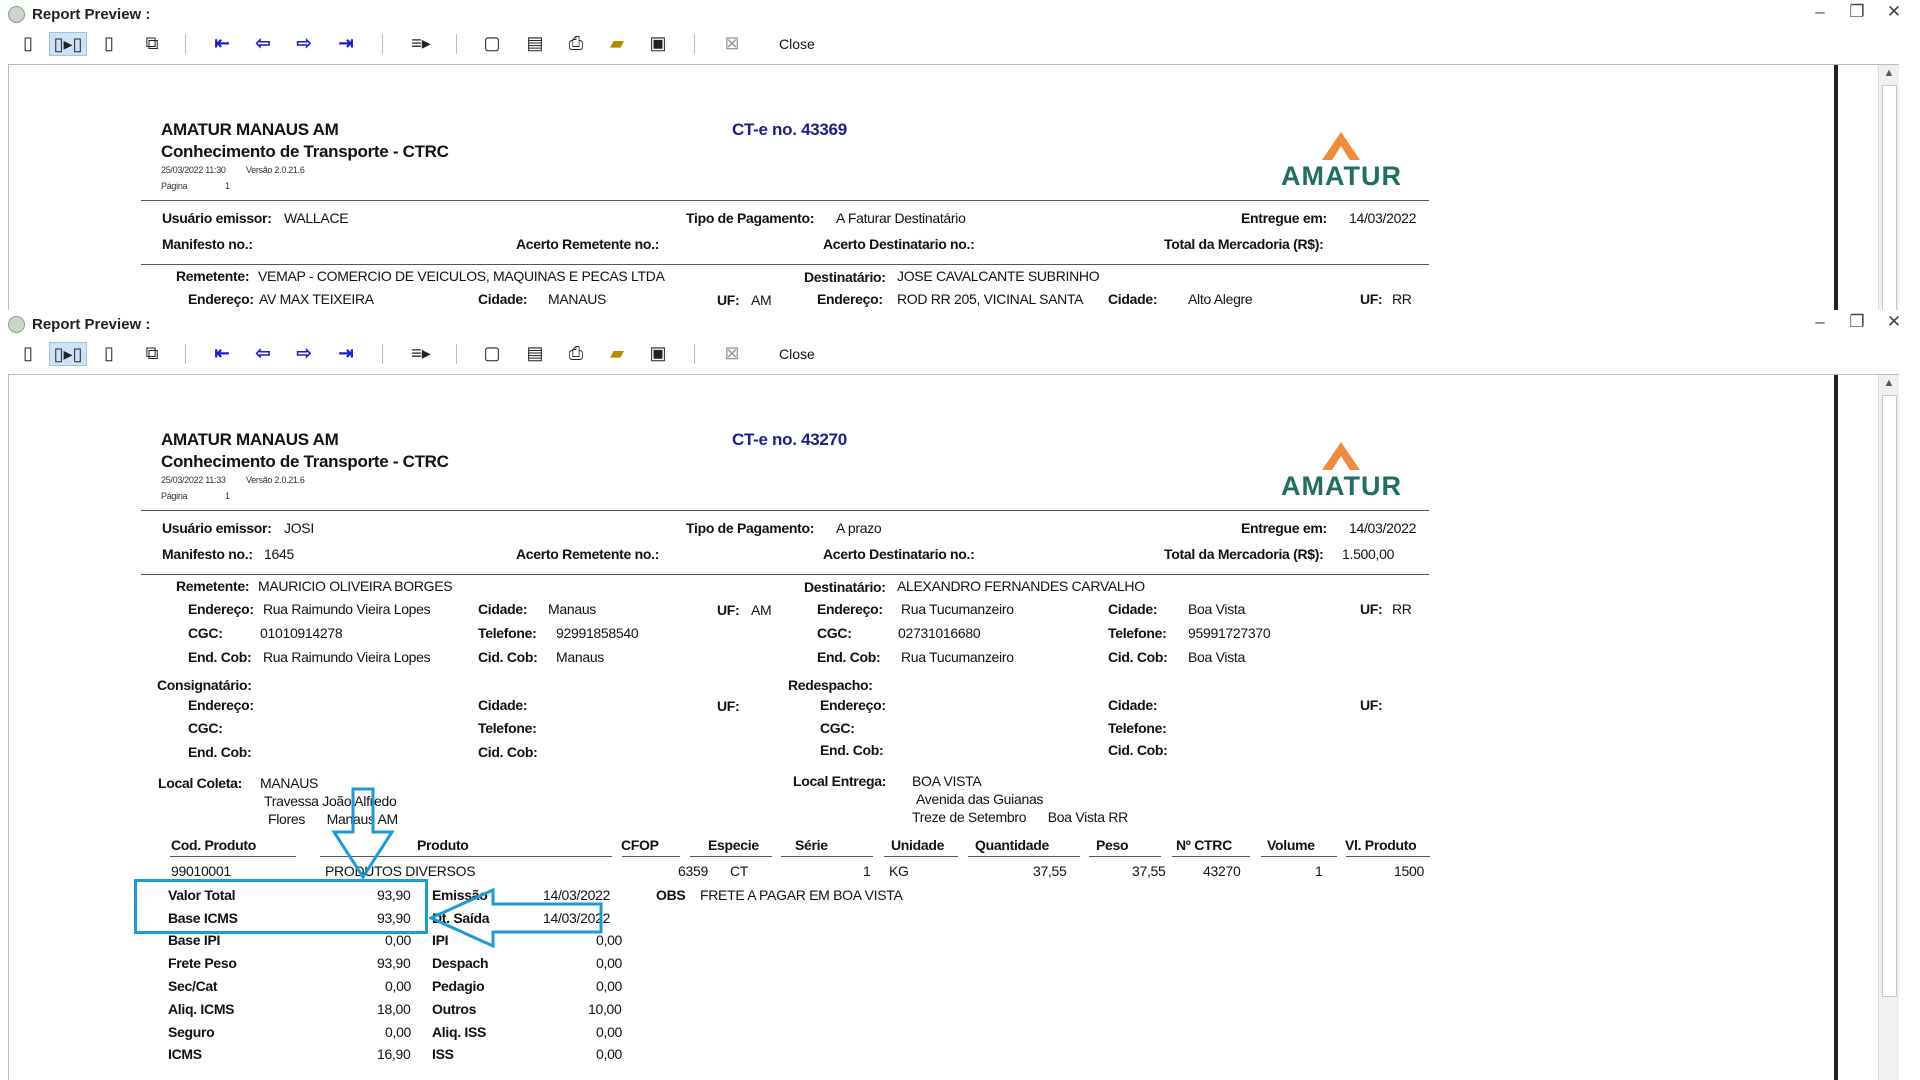 This screenshot has height=1080, width=1920. Describe the element at coordinates (1133, 705) in the screenshot. I see `red-cidade-label: Cidade:` at that location.